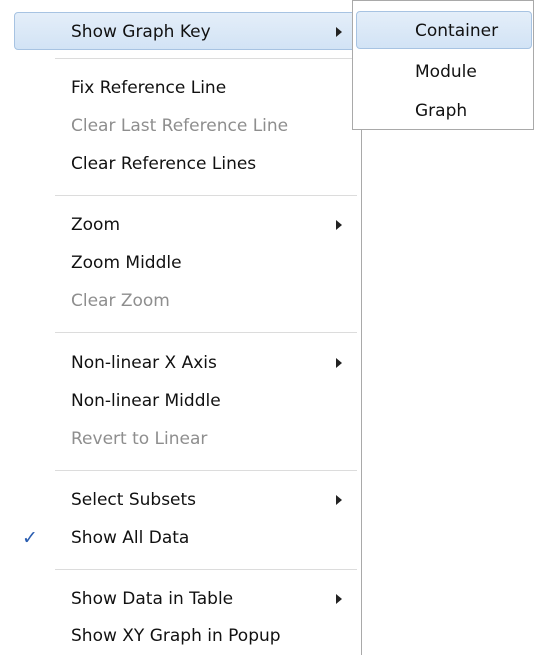 The width and height of the screenshot is (539, 655). What do you see at coordinates (120, 301) in the screenshot?
I see `menu-item-label: Clear Zoom` at bounding box center [120, 301].